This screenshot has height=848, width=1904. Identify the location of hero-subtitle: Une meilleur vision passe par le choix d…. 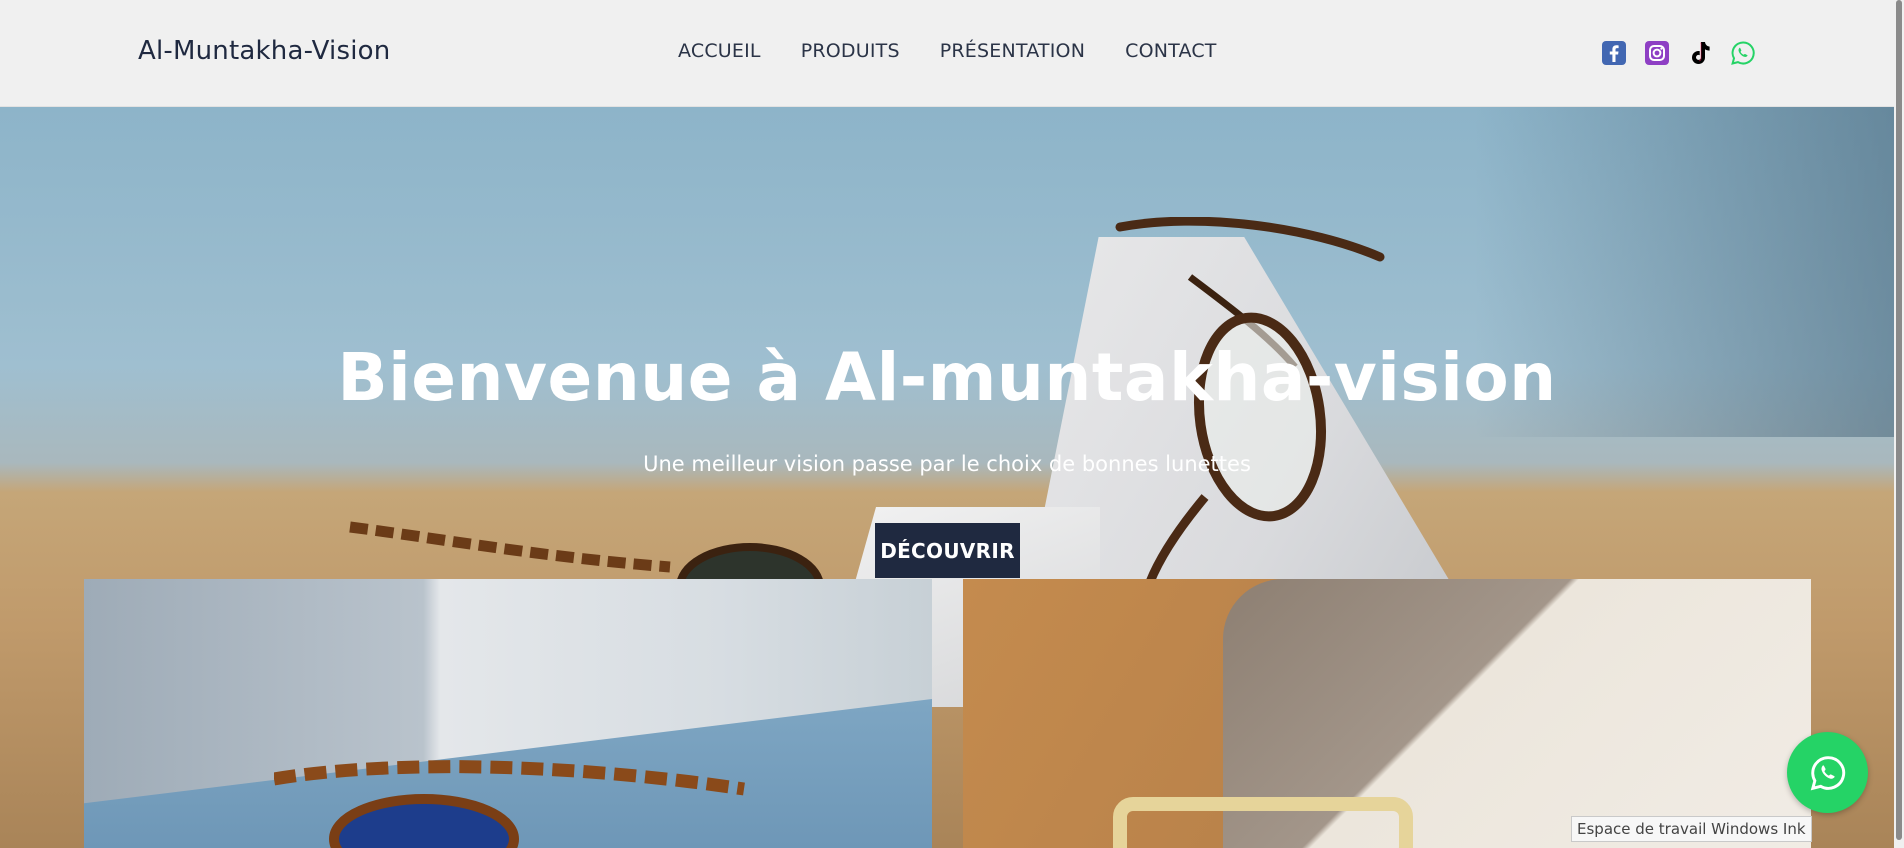
(947, 464).